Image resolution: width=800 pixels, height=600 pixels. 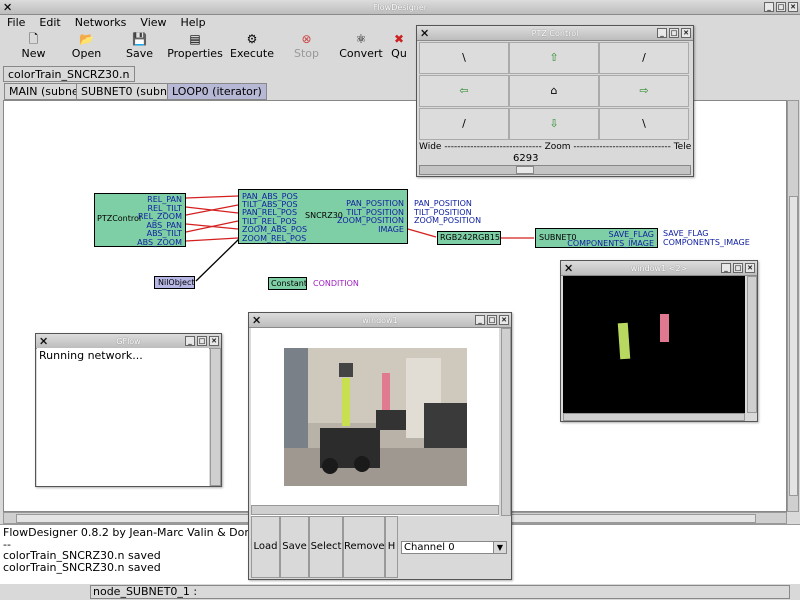 What do you see at coordinates (361, 47) in the screenshot?
I see `convert-button: ⚛ Convert` at bounding box center [361, 47].